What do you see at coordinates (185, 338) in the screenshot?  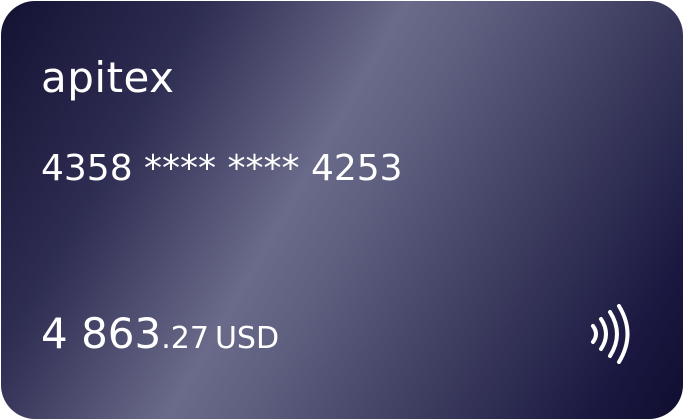 I see `balance-fraction: .27` at bounding box center [185, 338].